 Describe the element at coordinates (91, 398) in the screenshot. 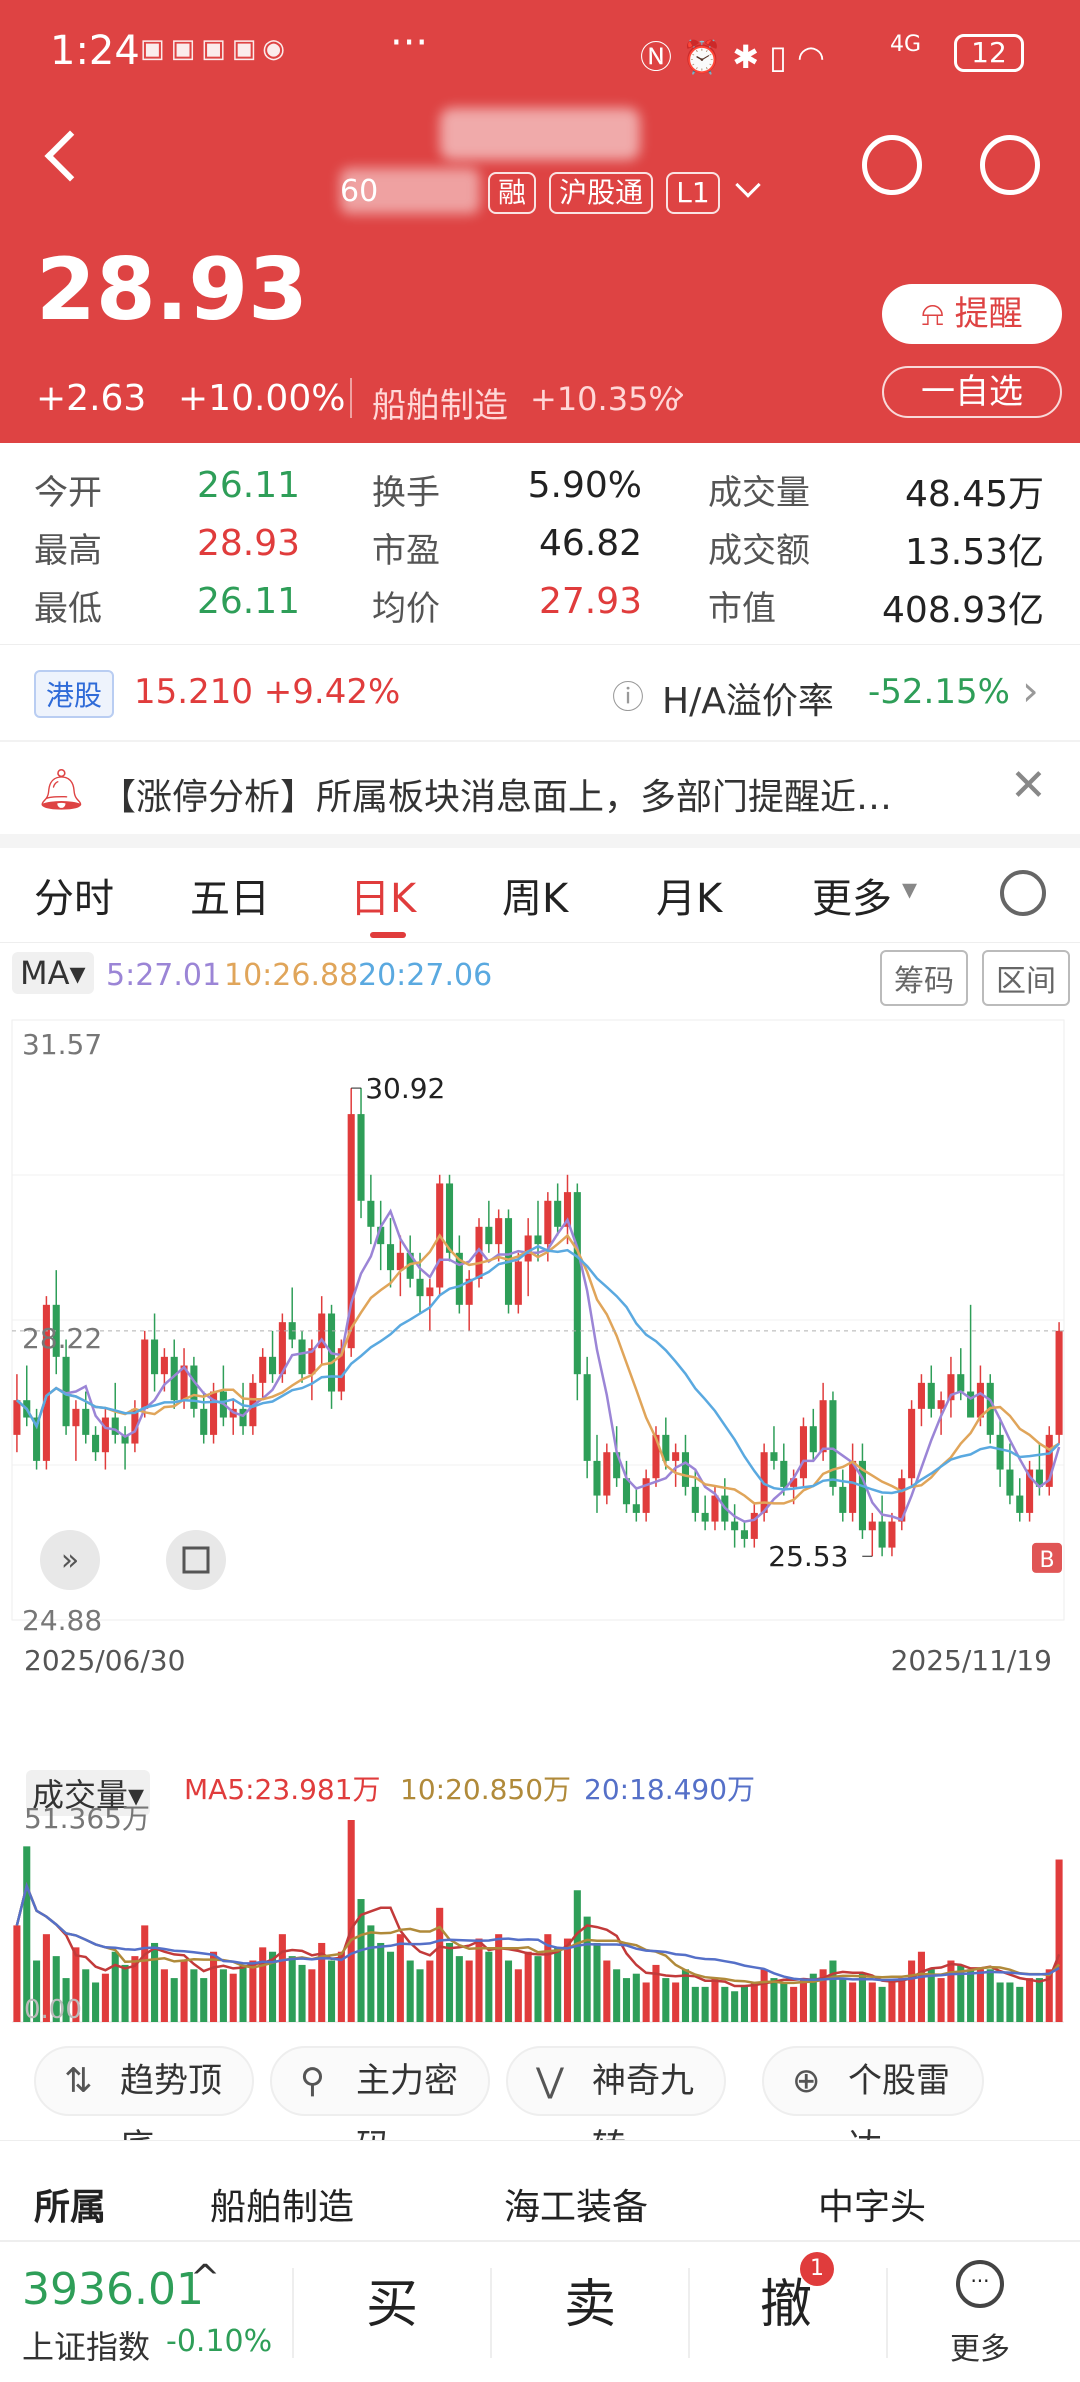

I see `price-change: +2.63` at that location.